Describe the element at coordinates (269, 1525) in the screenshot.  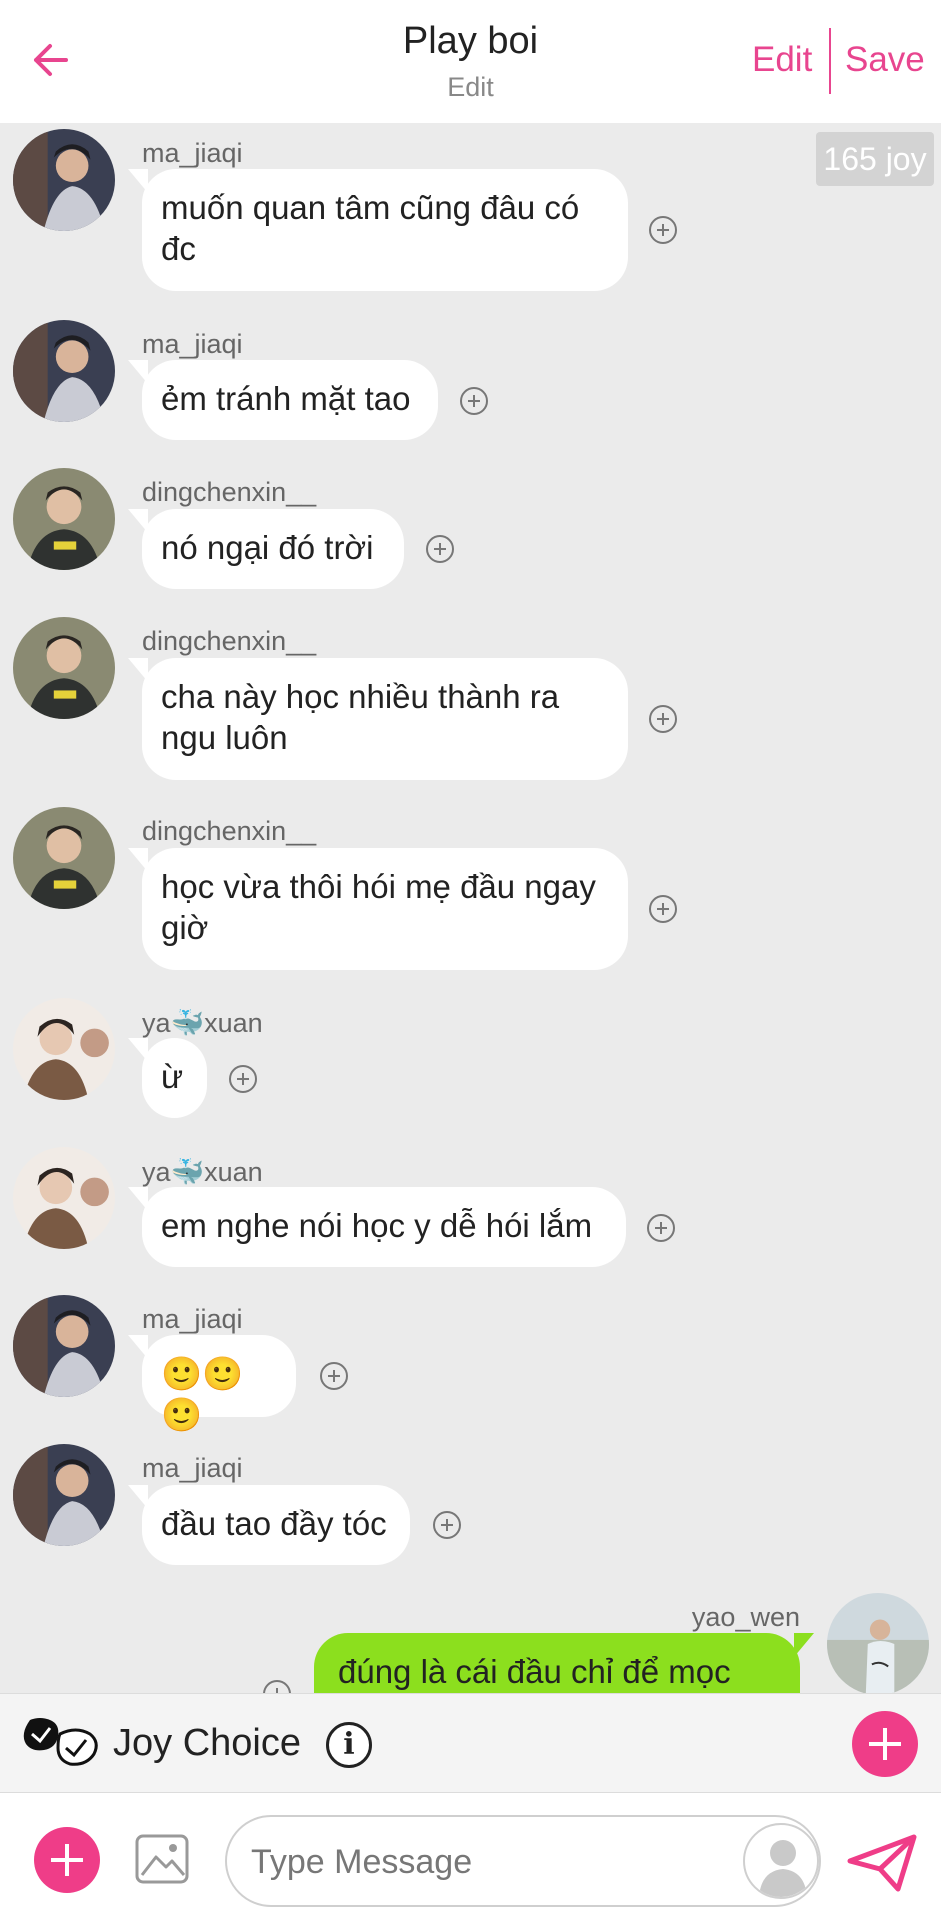
I see `message-bubble: đầu tao đầy tóc` at that location.